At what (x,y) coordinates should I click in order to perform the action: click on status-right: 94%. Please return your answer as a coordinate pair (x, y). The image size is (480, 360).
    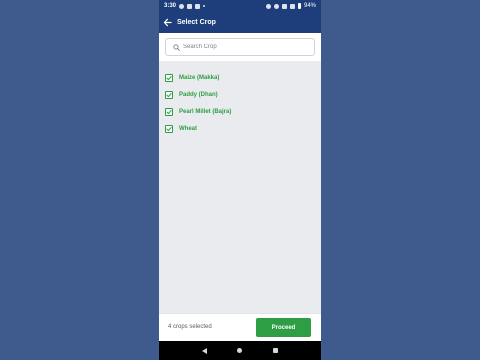
    Looking at the image, I should click on (290, 6).